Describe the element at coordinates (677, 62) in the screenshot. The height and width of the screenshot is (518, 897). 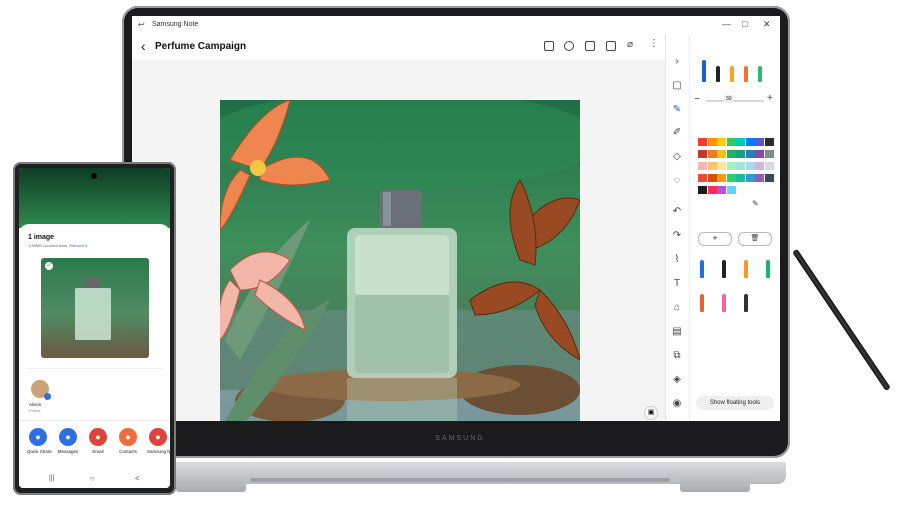
I see `collapse-panel-icon: ›` at that location.